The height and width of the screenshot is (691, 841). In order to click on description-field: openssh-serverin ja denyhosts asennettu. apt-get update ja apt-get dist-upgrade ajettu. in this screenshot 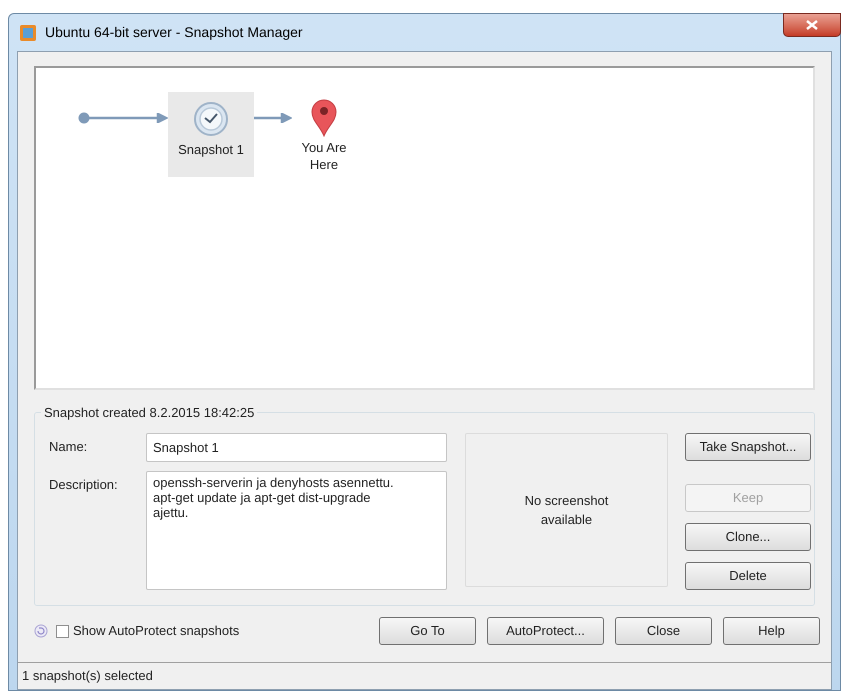, I will do `click(296, 530)`.